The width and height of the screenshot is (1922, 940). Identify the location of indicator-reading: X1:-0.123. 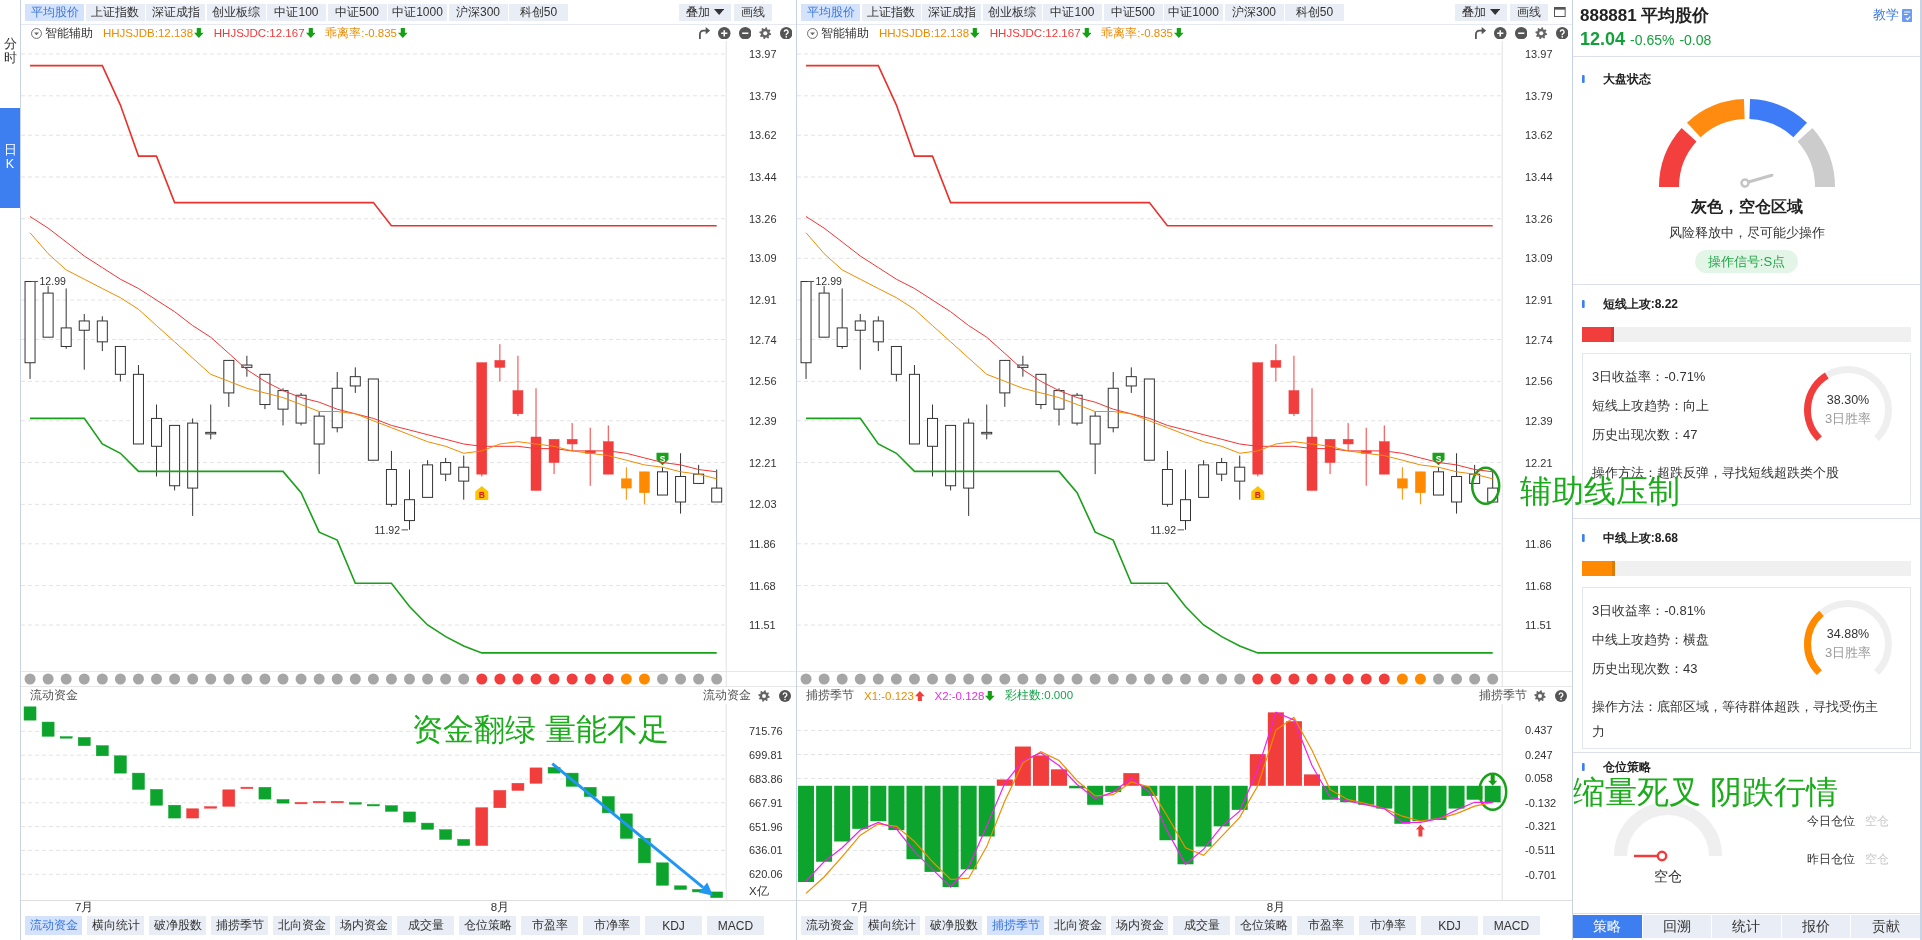
(889, 695).